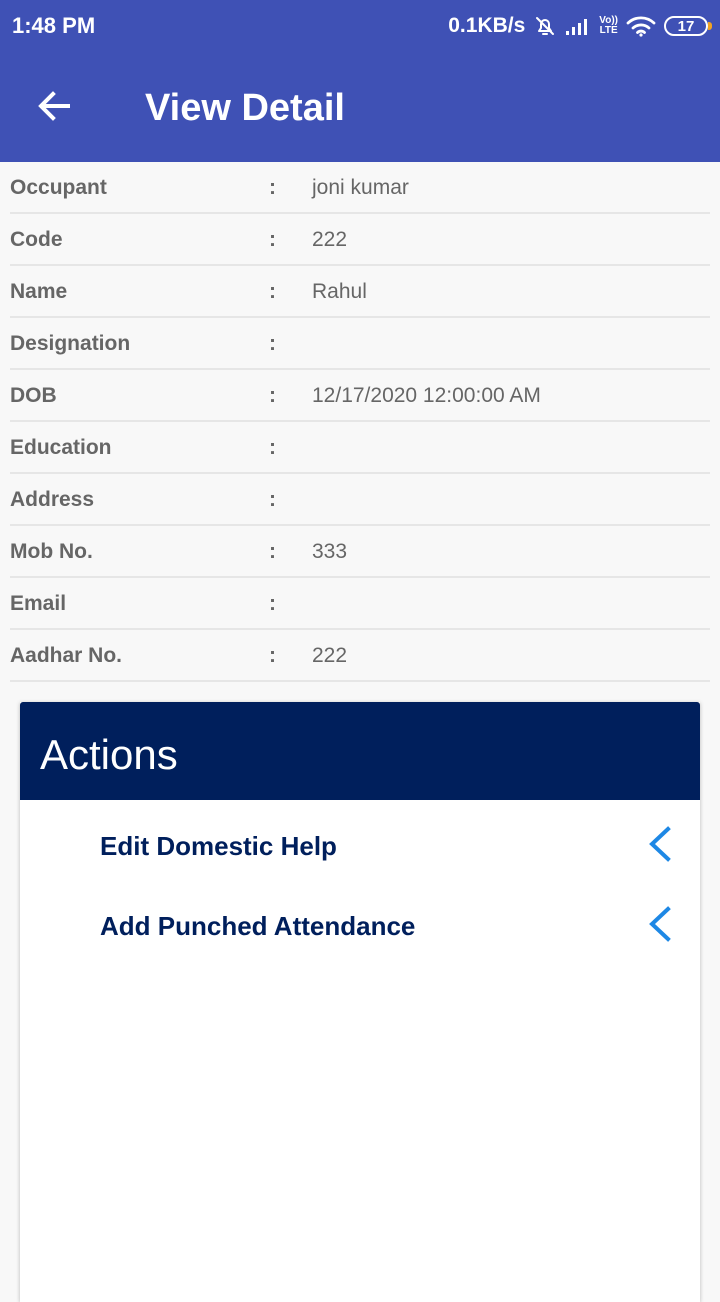 The image size is (720, 1302). Describe the element at coordinates (245, 108) in the screenshot. I see `page-title: View Detail` at that location.